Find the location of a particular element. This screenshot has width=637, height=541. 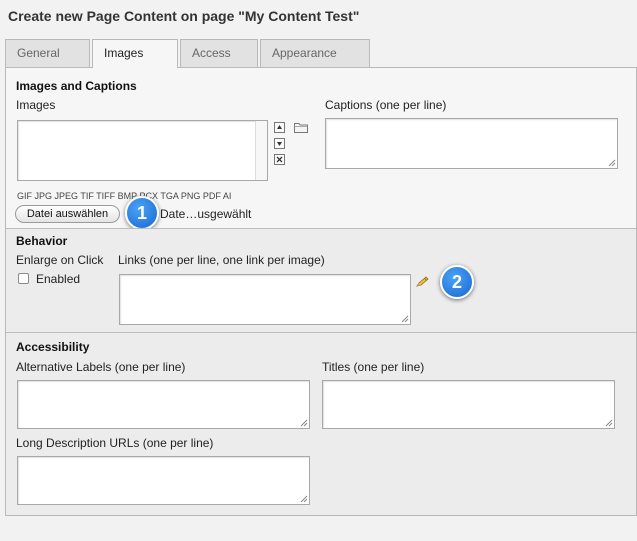

links-textarea is located at coordinates (265, 299).